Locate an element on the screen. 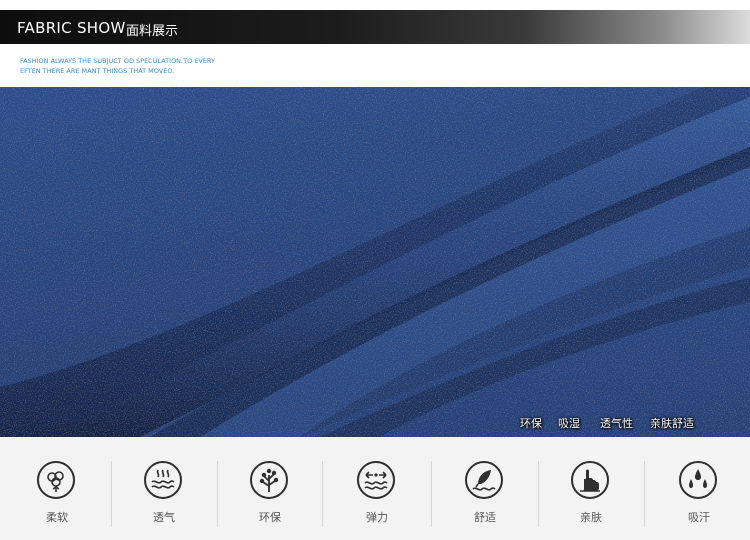 Image resolution: width=750 pixels, height=540 pixels. feature-label: 舒适 is located at coordinates (485, 517).